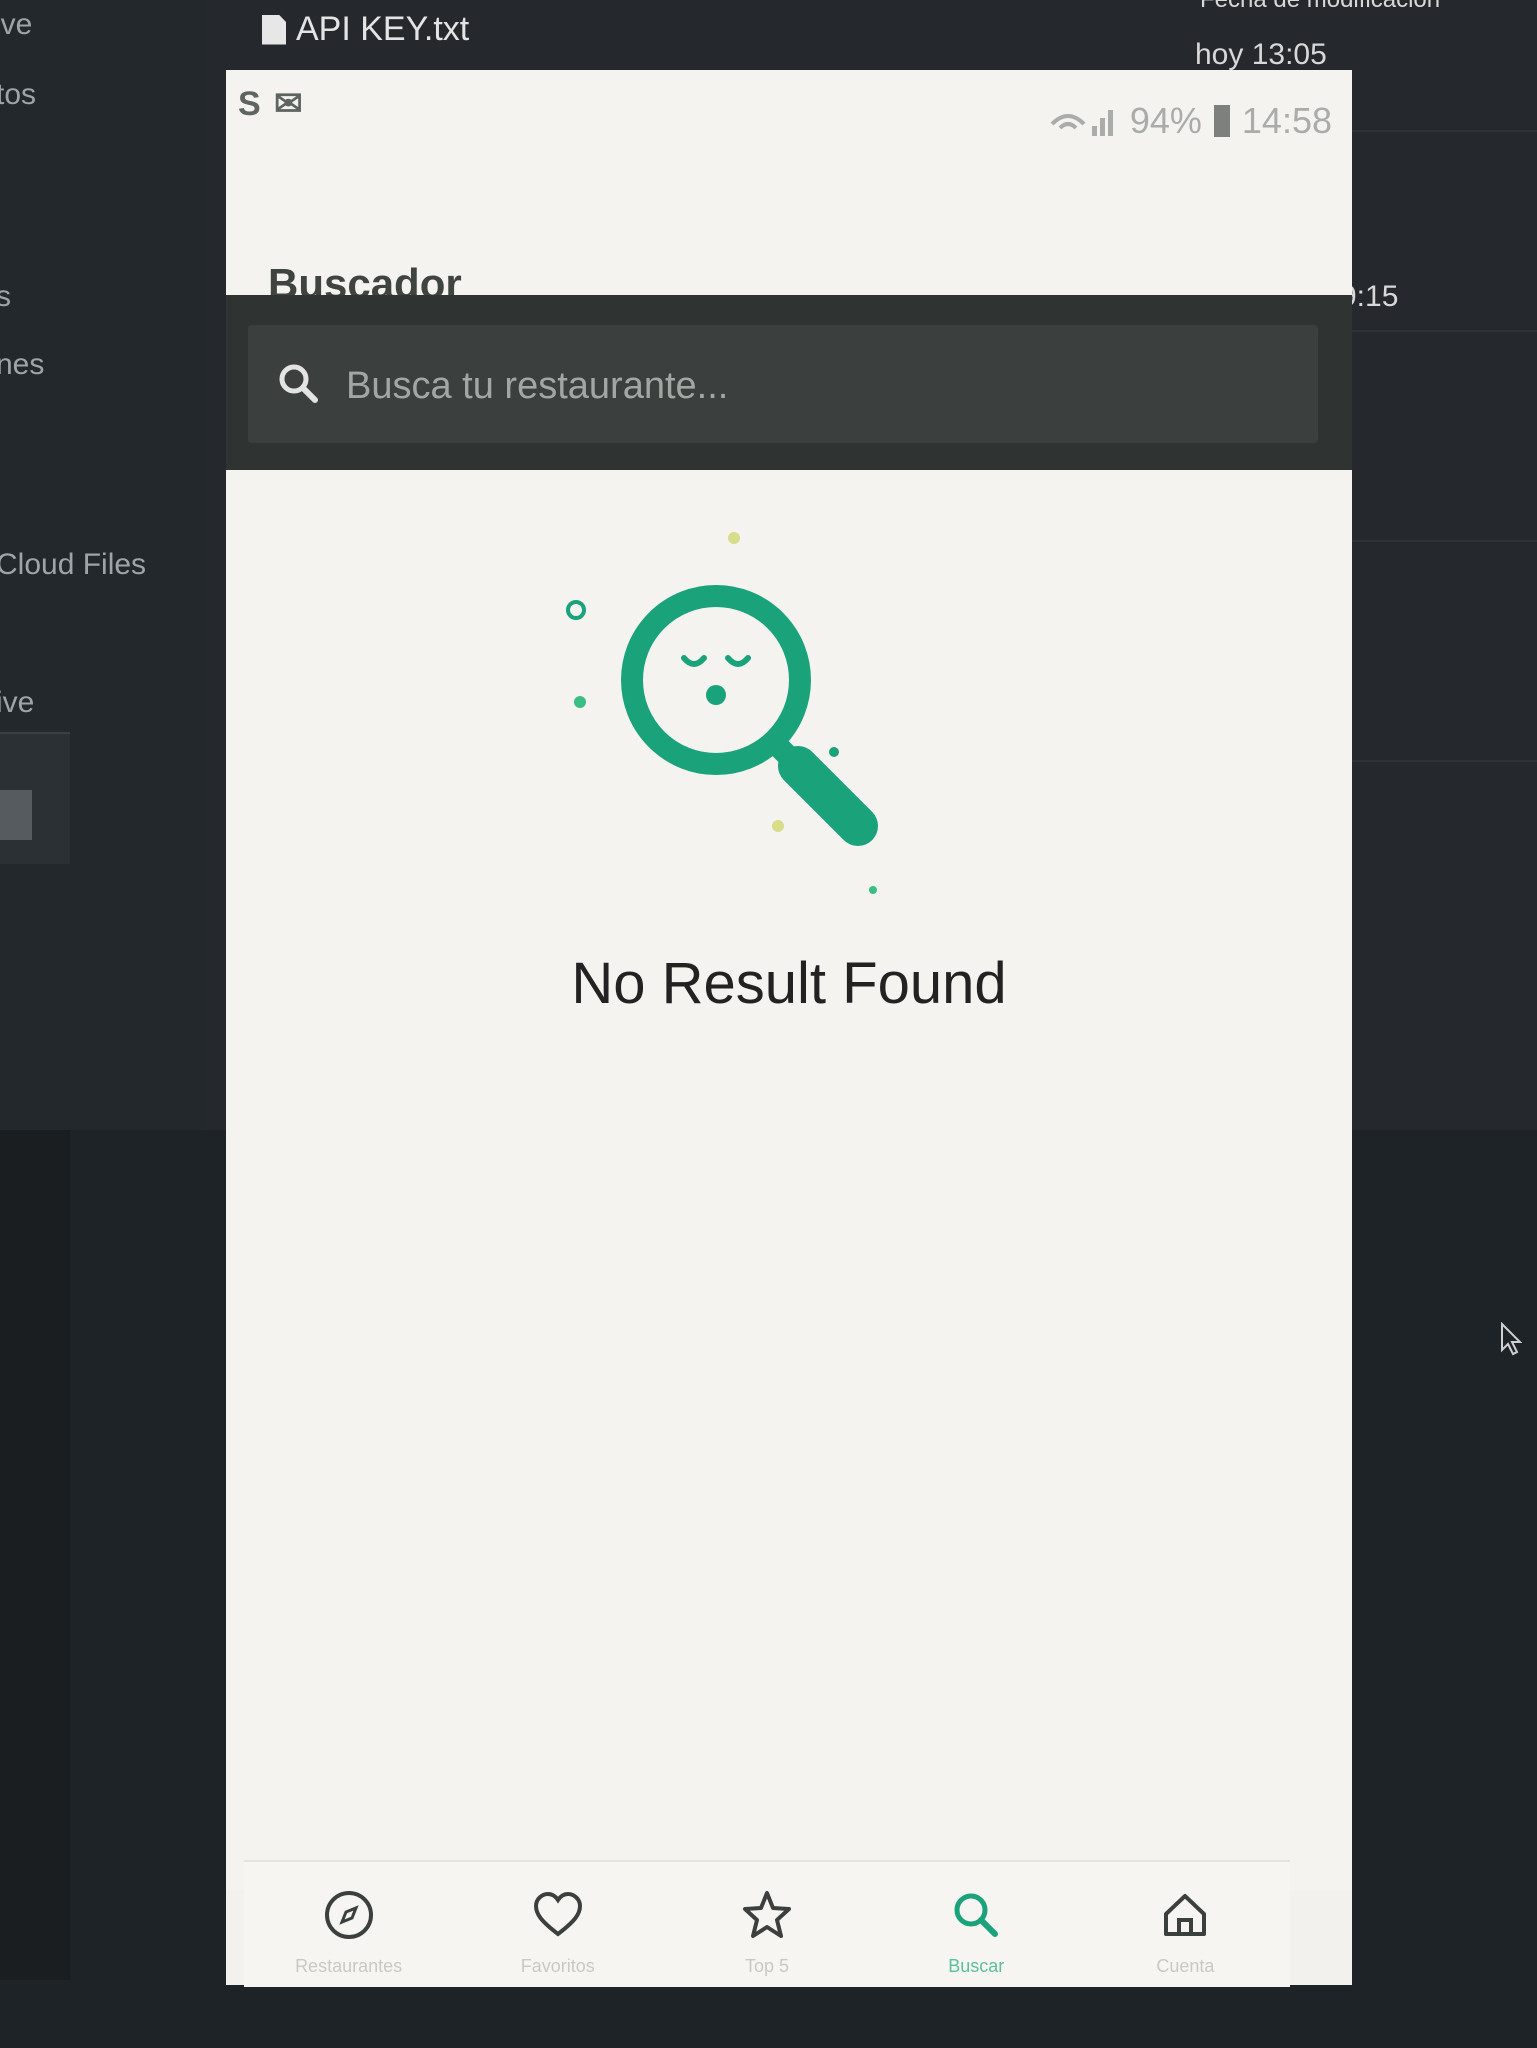  What do you see at coordinates (348, 1915) in the screenshot?
I see `compass-icon` at bounding box center [348, 1915].